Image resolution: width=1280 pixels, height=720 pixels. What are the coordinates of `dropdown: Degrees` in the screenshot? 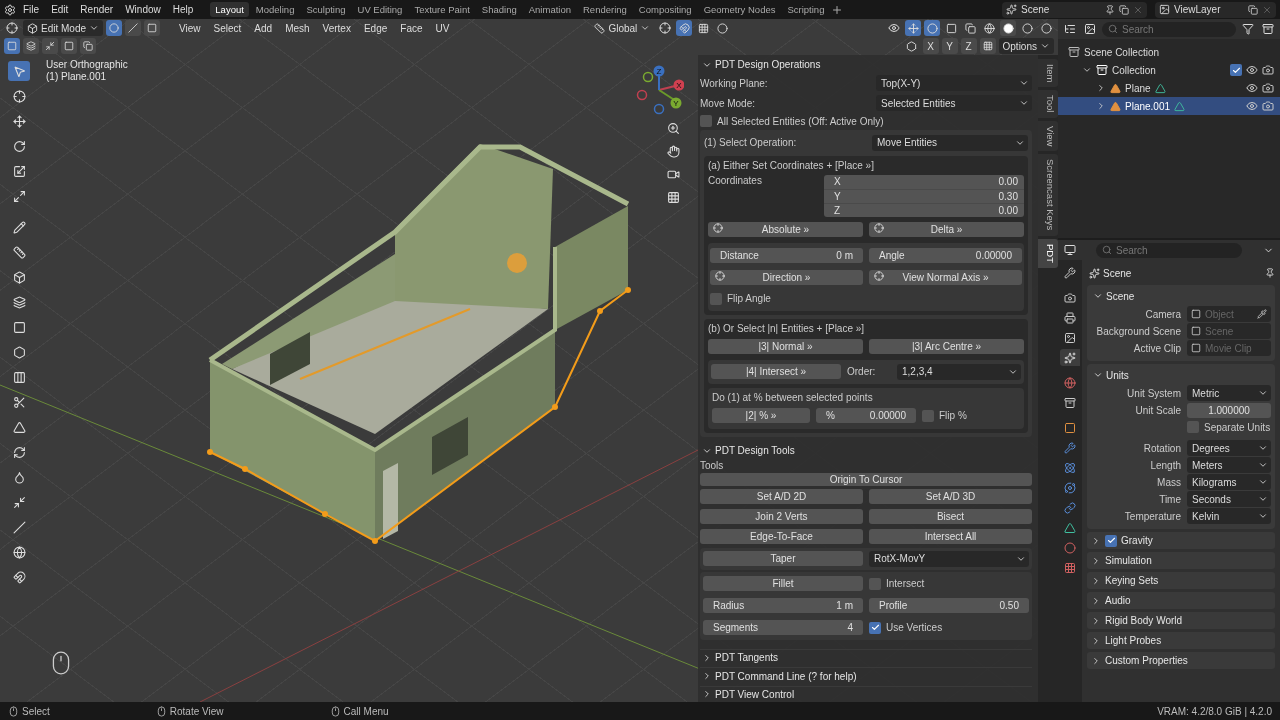 It's located at (1229, 448).